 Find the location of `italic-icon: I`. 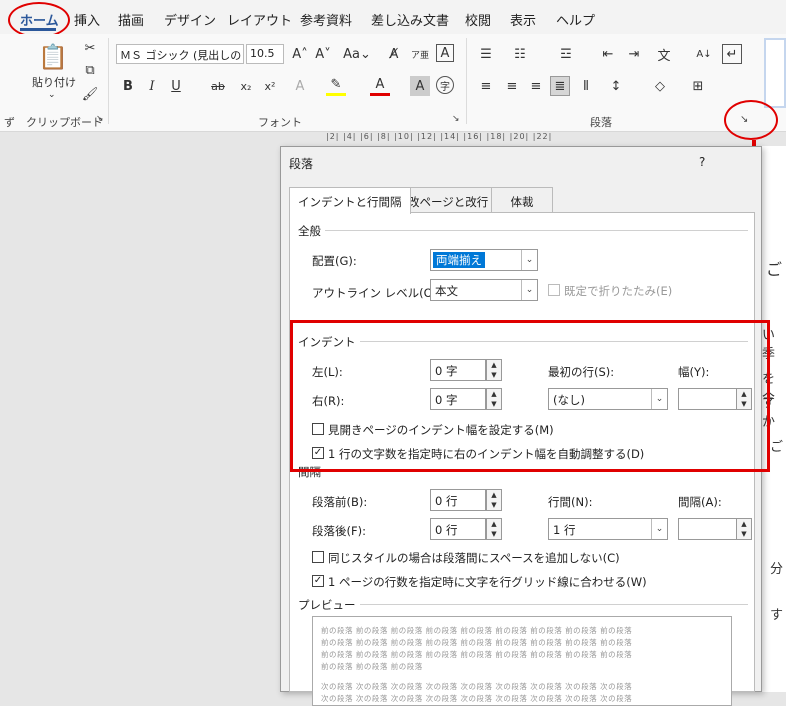

italic-icon: I is located at coordinates (152, 86).